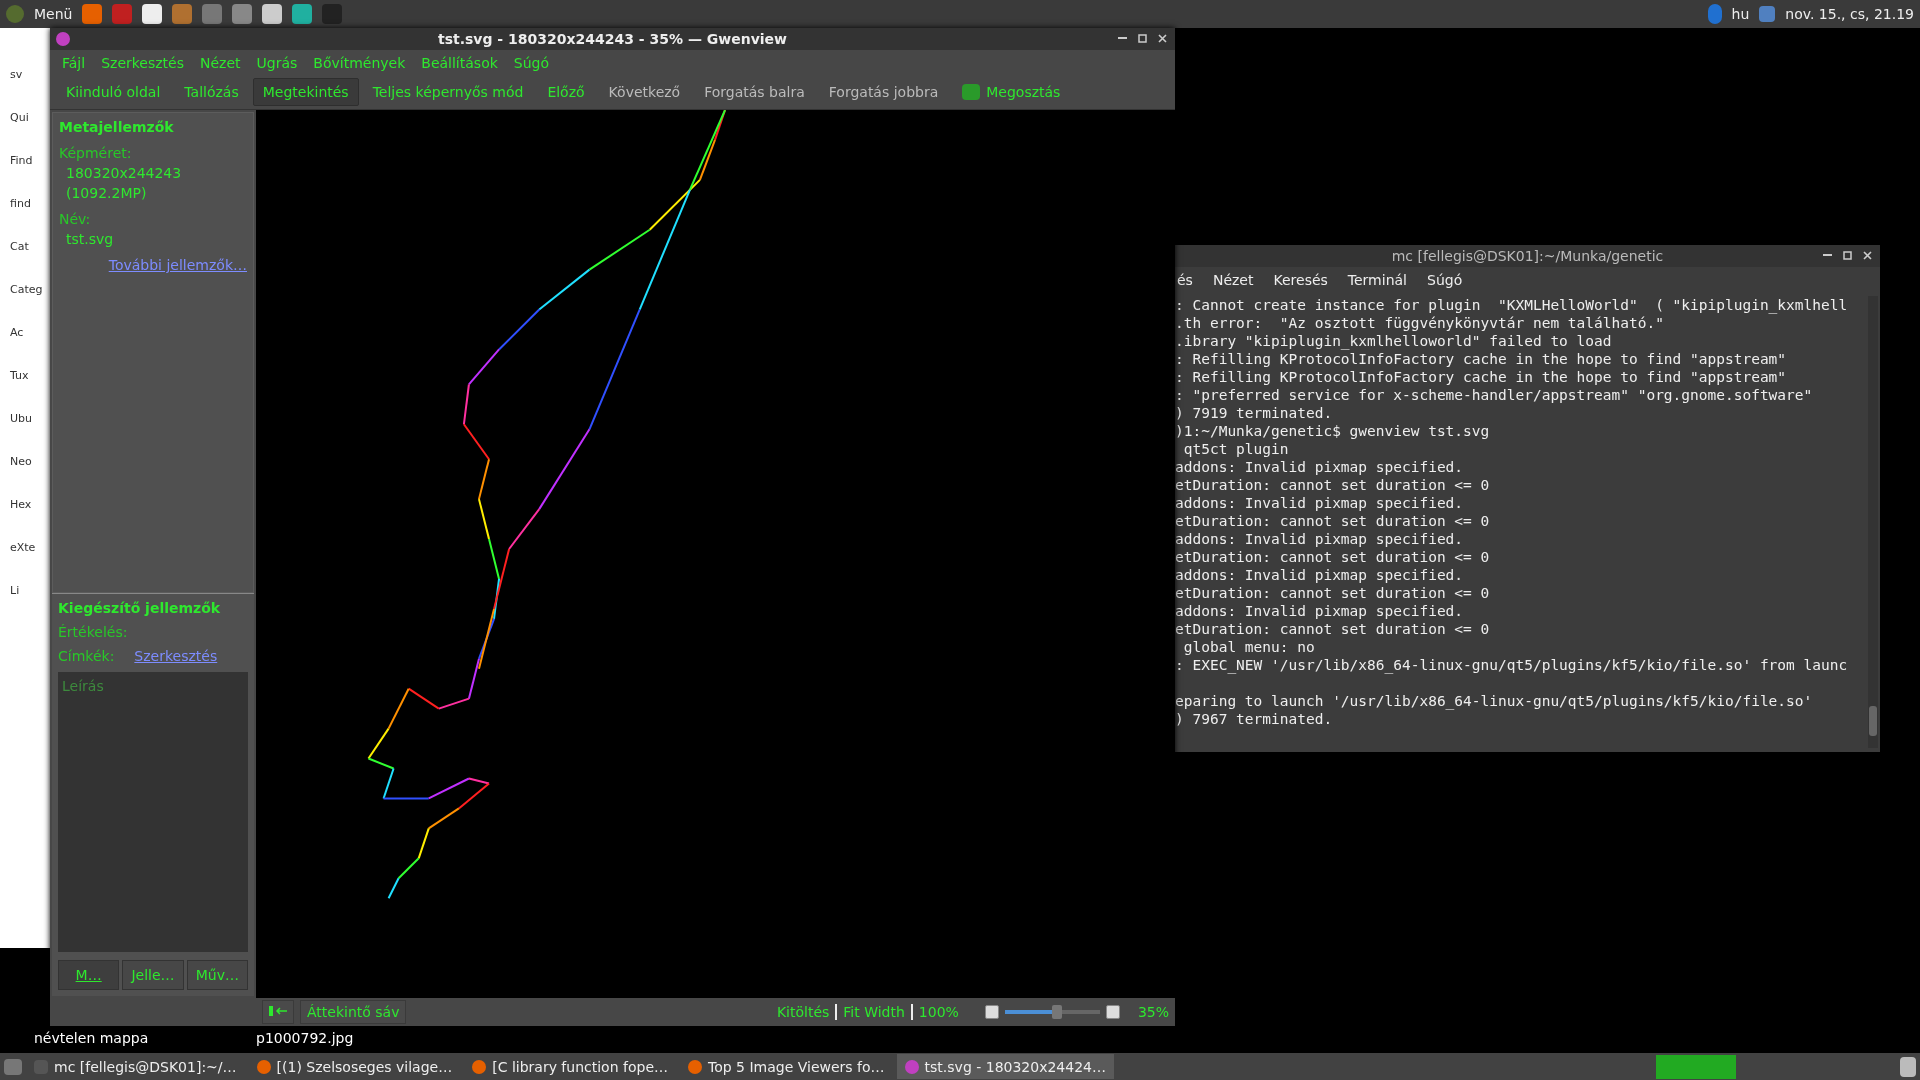 The width and height of the screenshot is (1920, 1080). What do you see at coordinates (1333, 431) in the screenshot?
I see `terminal-line: )1:~/Munka/genetic$ gwenview tst.svg` at bounding box center [1333, 431].